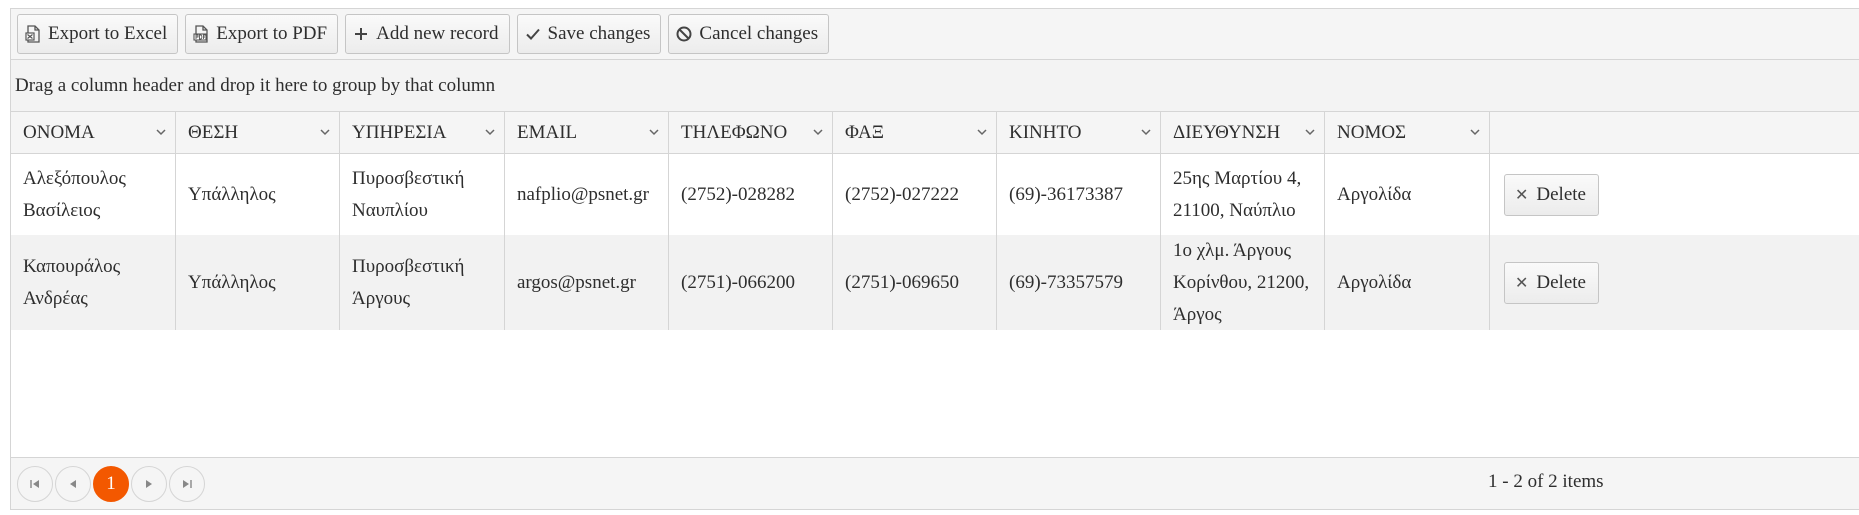 This screenshot has height=515, width=1859. What do you see at coordinates (33, 34) in the screenshot?
I see `excel-file-icon` at bounding box center [33, 34].